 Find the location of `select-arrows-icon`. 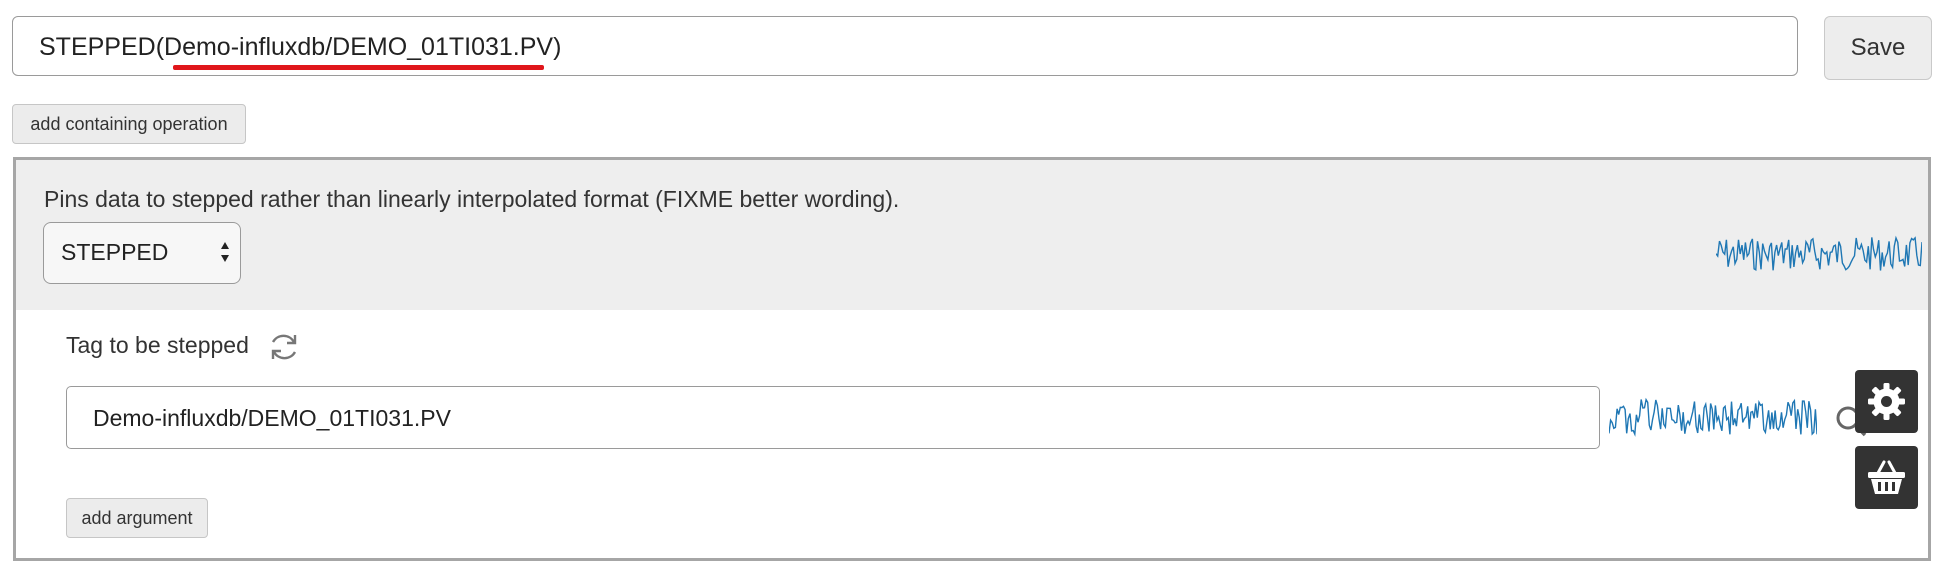

select-arrows-icon is located at coordinates (225, 252).